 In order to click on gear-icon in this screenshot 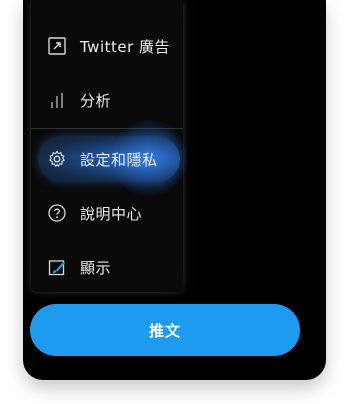, I will do `click(57, 159)`.